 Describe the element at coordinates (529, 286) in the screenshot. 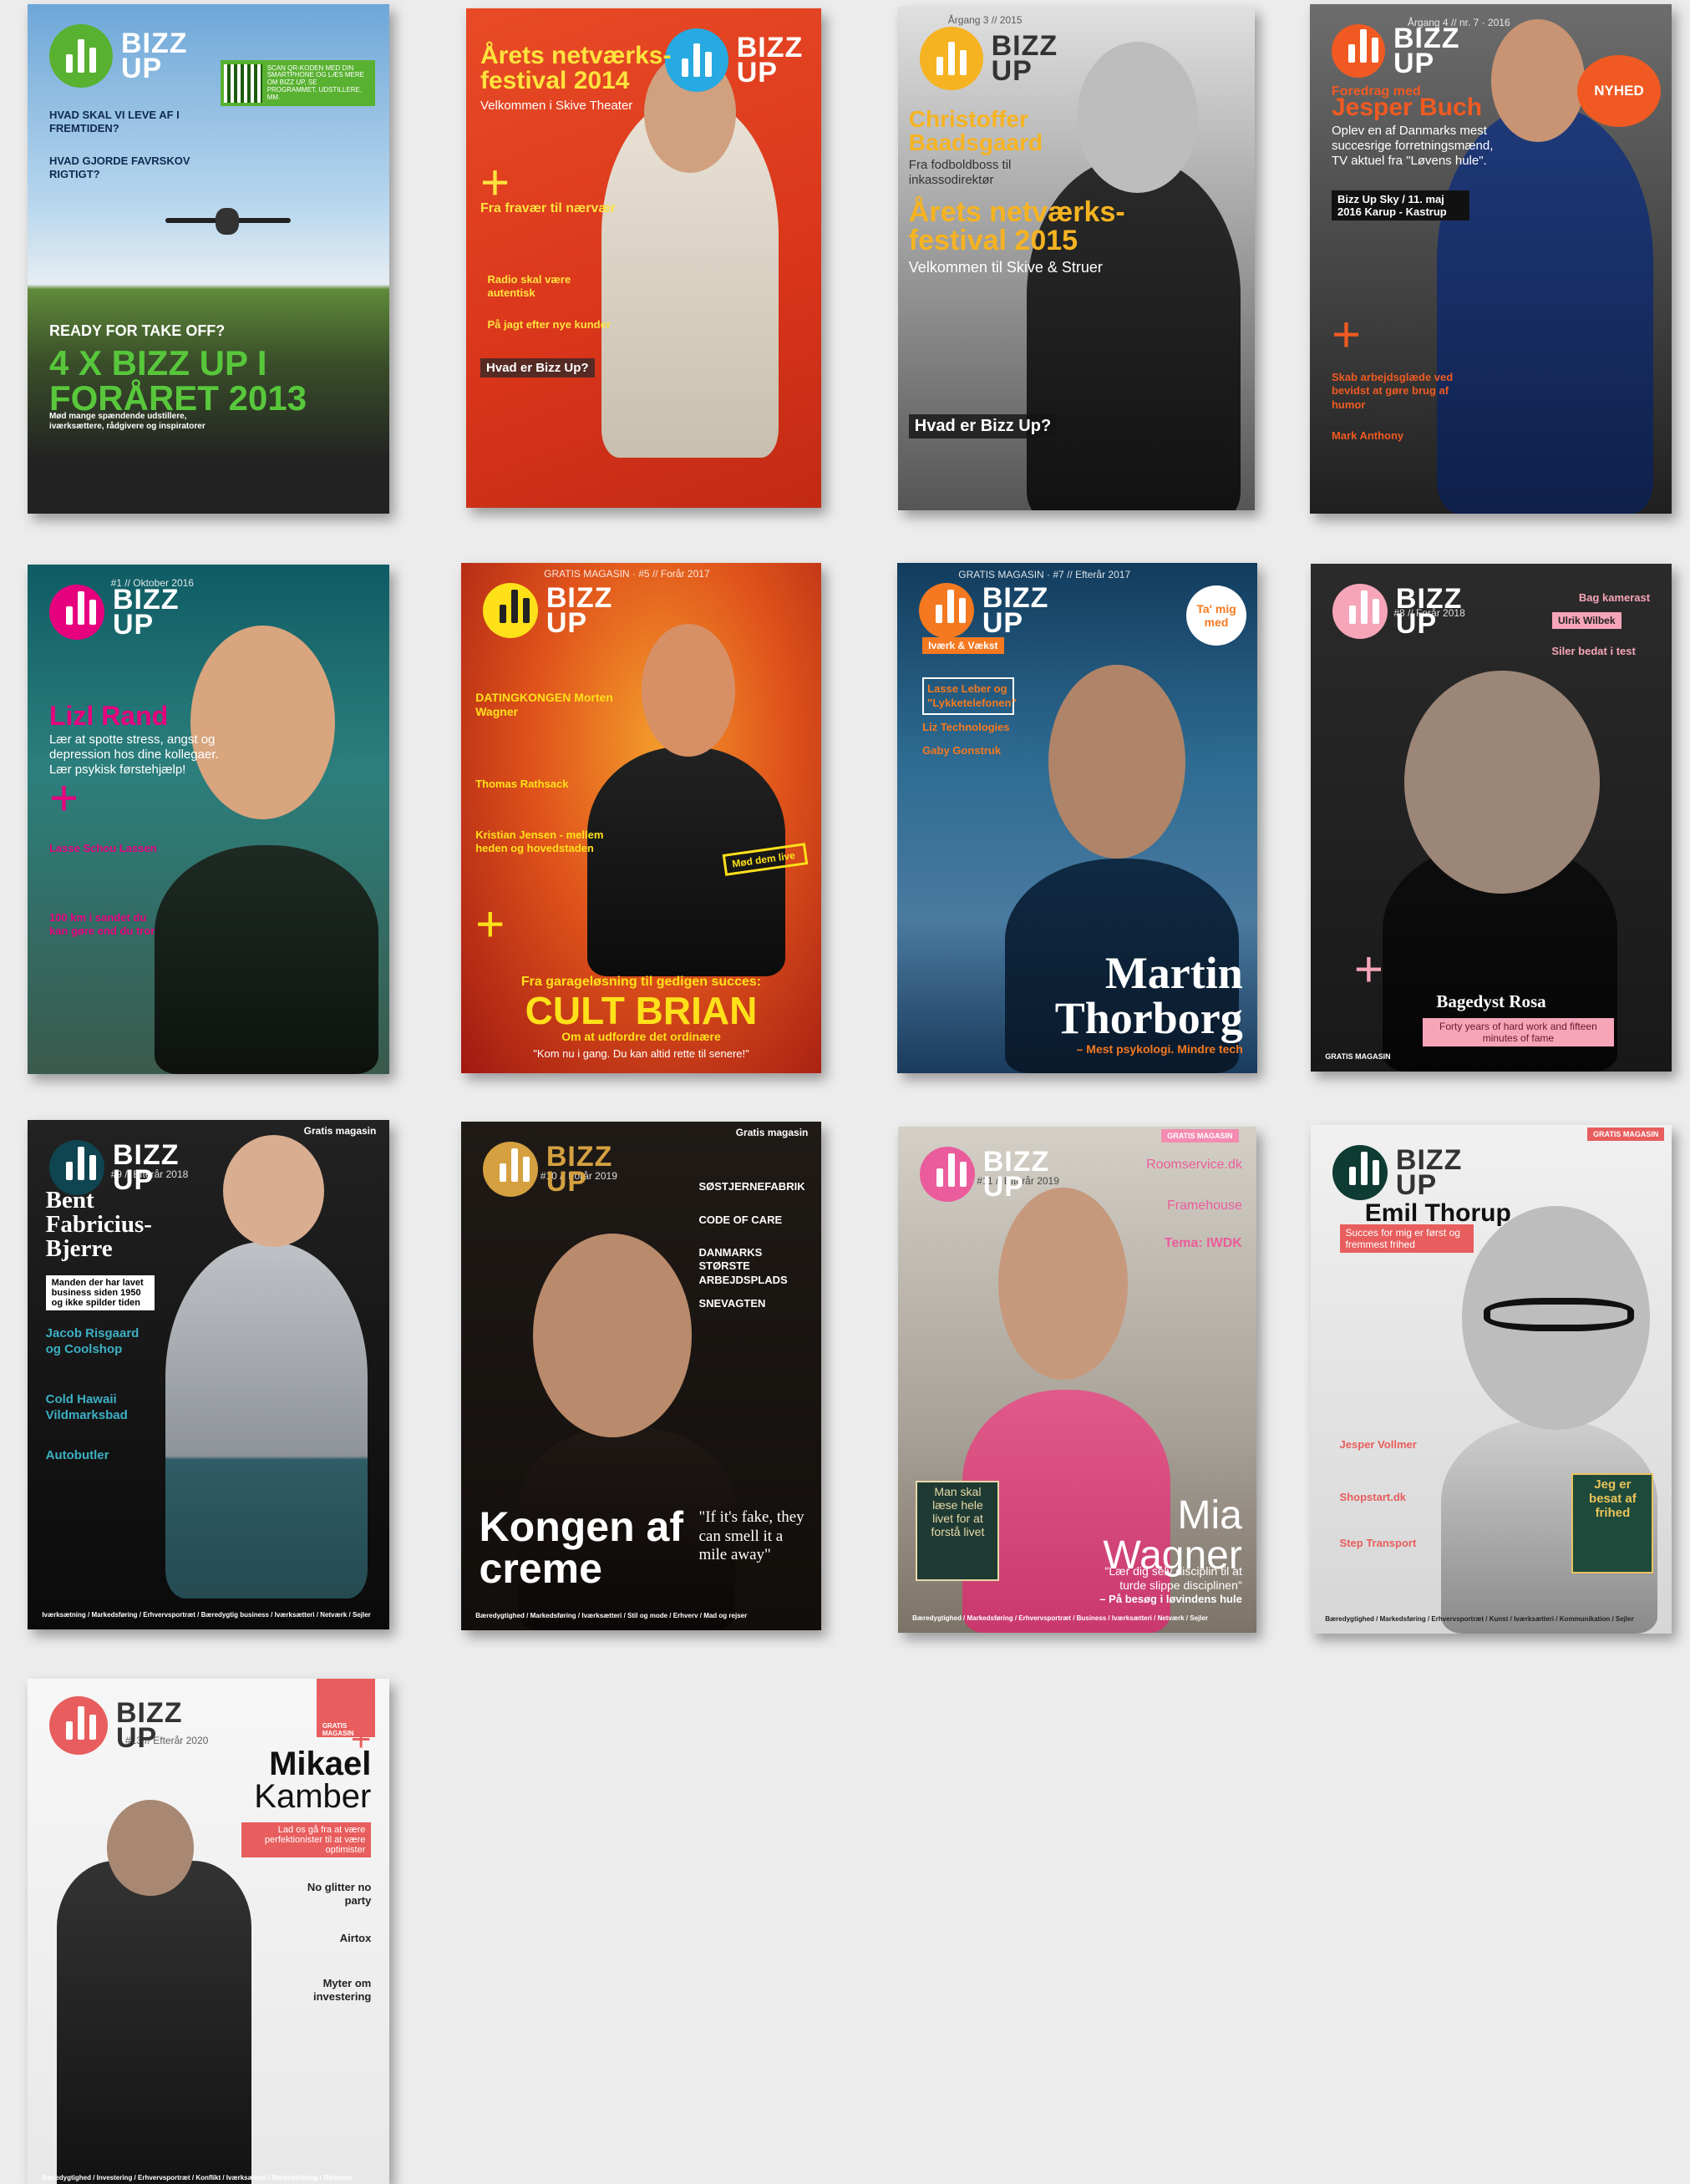

I see `coverline: Radio skal være autentisk` at that location.